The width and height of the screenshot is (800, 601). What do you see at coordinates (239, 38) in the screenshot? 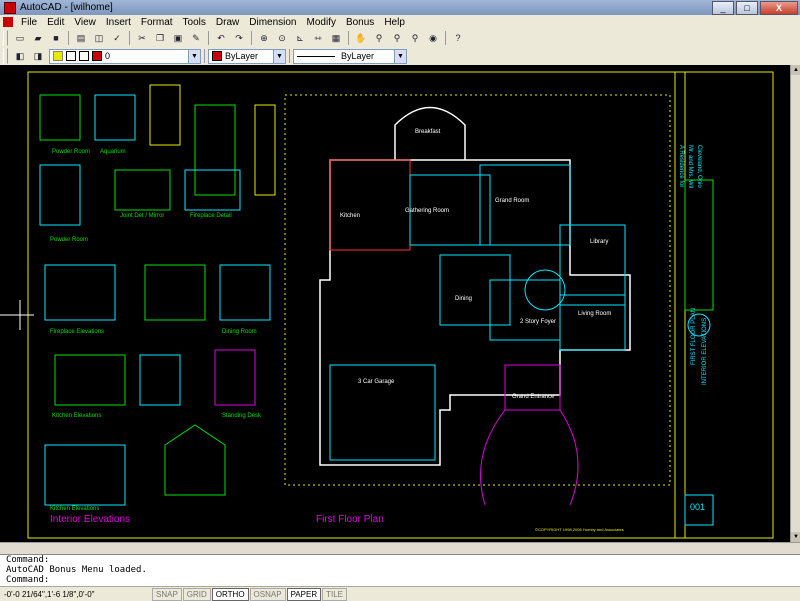
I see `redo-icon: ↷` at bounding box center [239, 38].